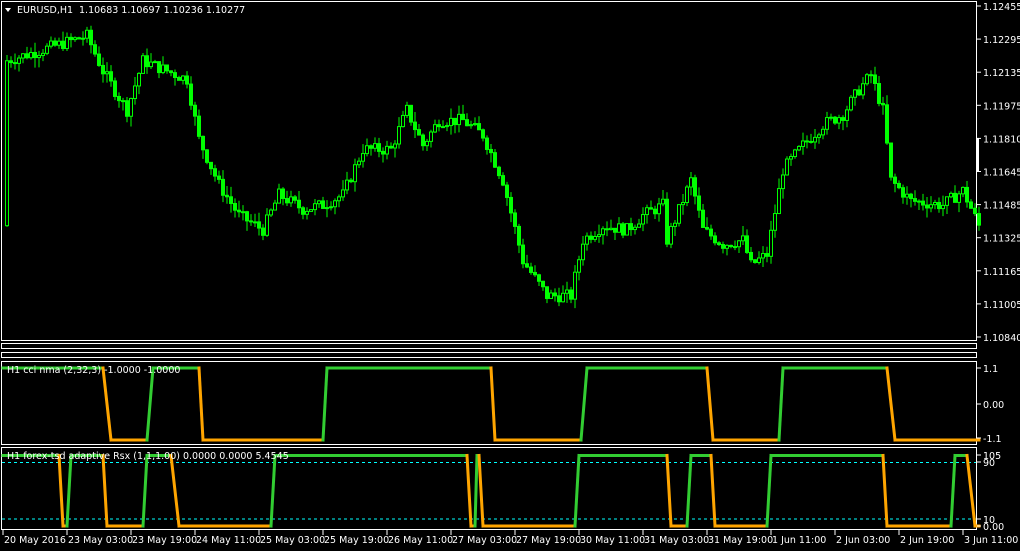  What do you see at coordinates (1001, 73) in the screenshot?
I see `price-label: 1.12135` at bounding box center [1001, 73].